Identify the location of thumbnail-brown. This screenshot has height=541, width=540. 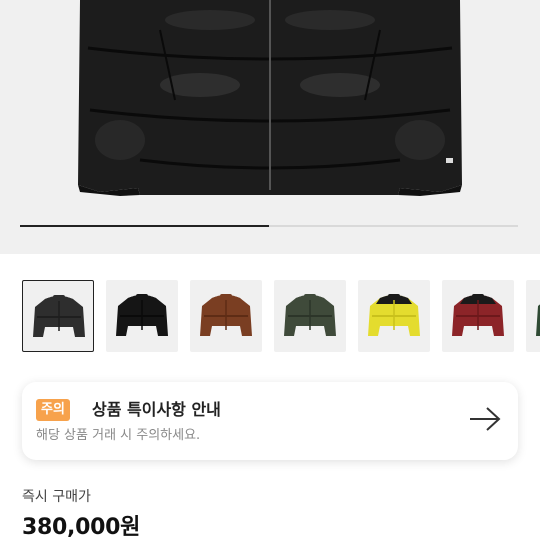
(226, 316).